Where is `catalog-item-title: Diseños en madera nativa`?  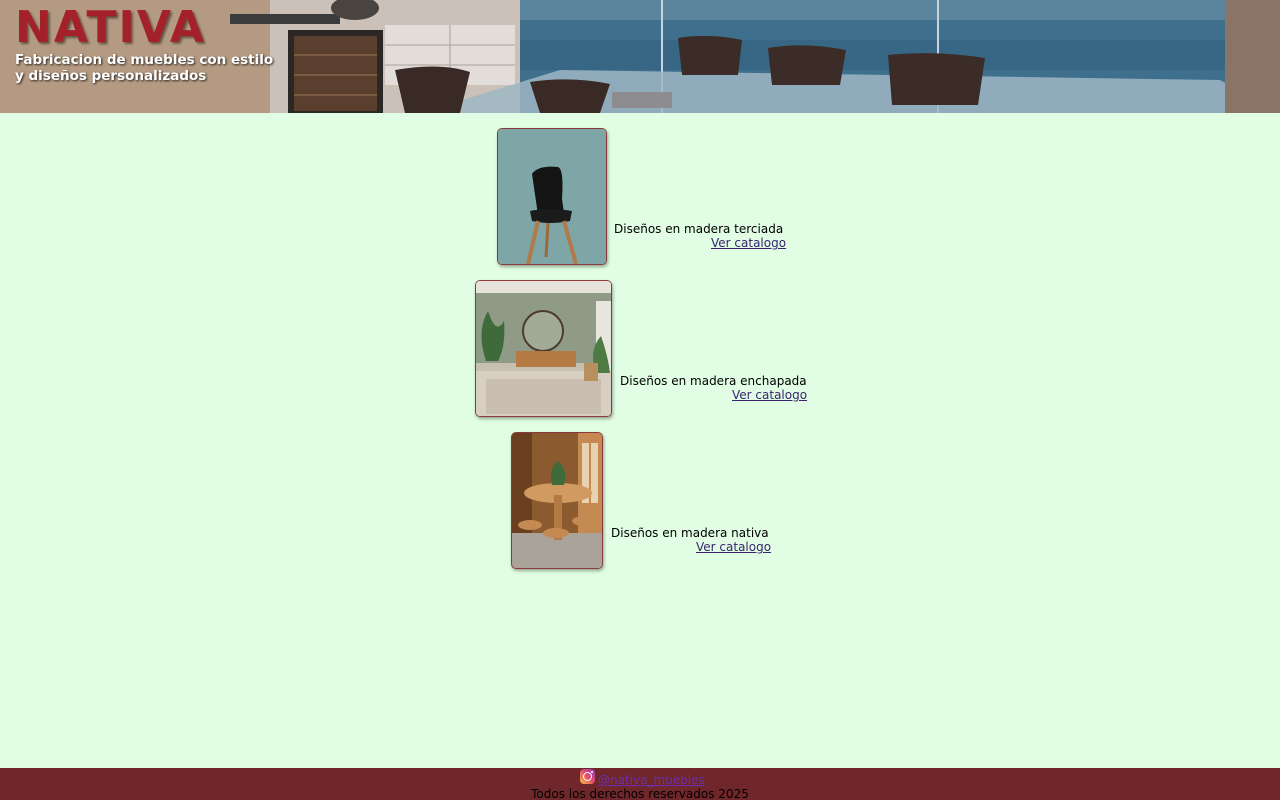
catalog-item-title: Diseños en madera nativa is located at coordinates (690, 533).